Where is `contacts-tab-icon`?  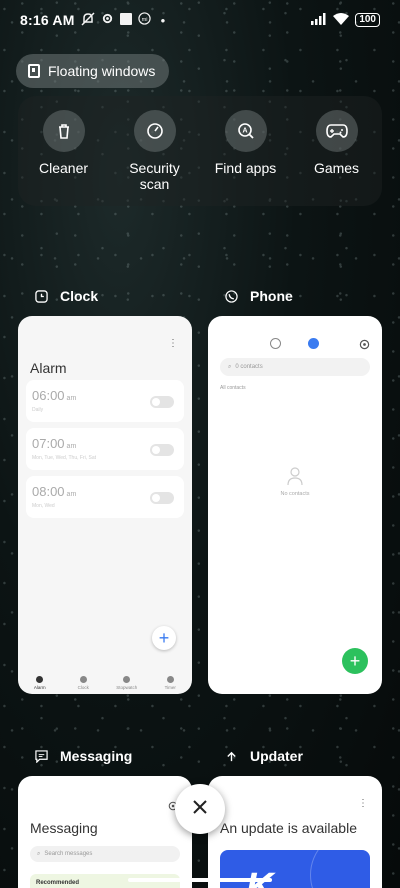 contacts-tab-icon is located at coordinates (313, 343).